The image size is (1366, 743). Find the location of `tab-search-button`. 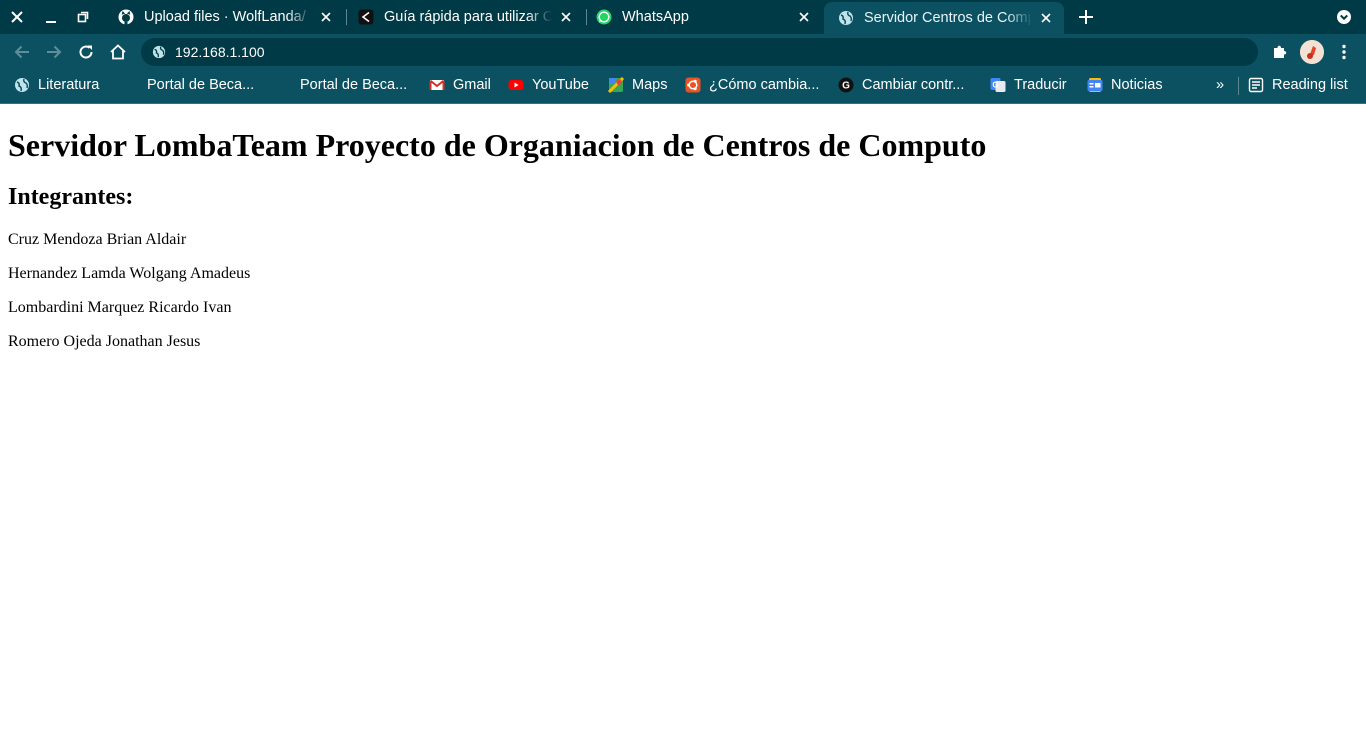

tab-search-button is located at coordinates (1344, 17).